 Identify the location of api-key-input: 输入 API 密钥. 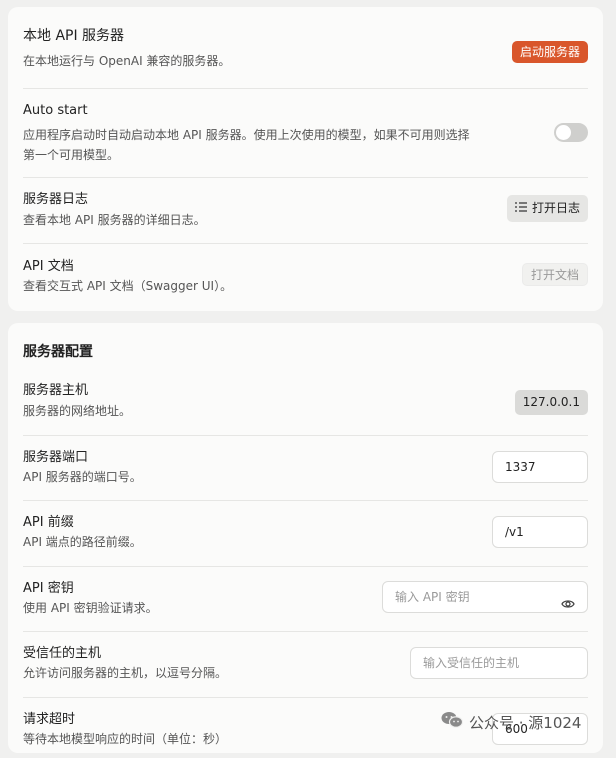
(485, 597).